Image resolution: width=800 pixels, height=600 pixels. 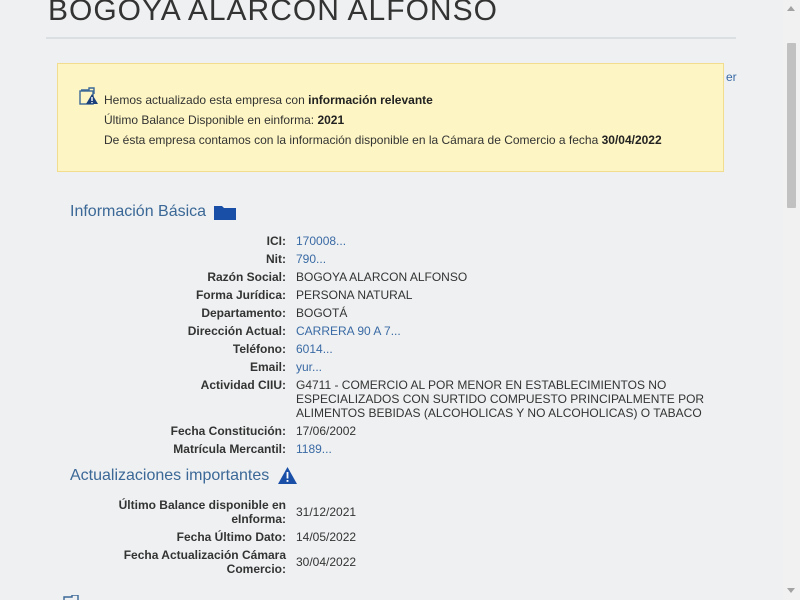 What do you see at coordinates (326, 512) in the screenshot?
I see `field-value: 31/12/2021` at bounding box center [326, 512].